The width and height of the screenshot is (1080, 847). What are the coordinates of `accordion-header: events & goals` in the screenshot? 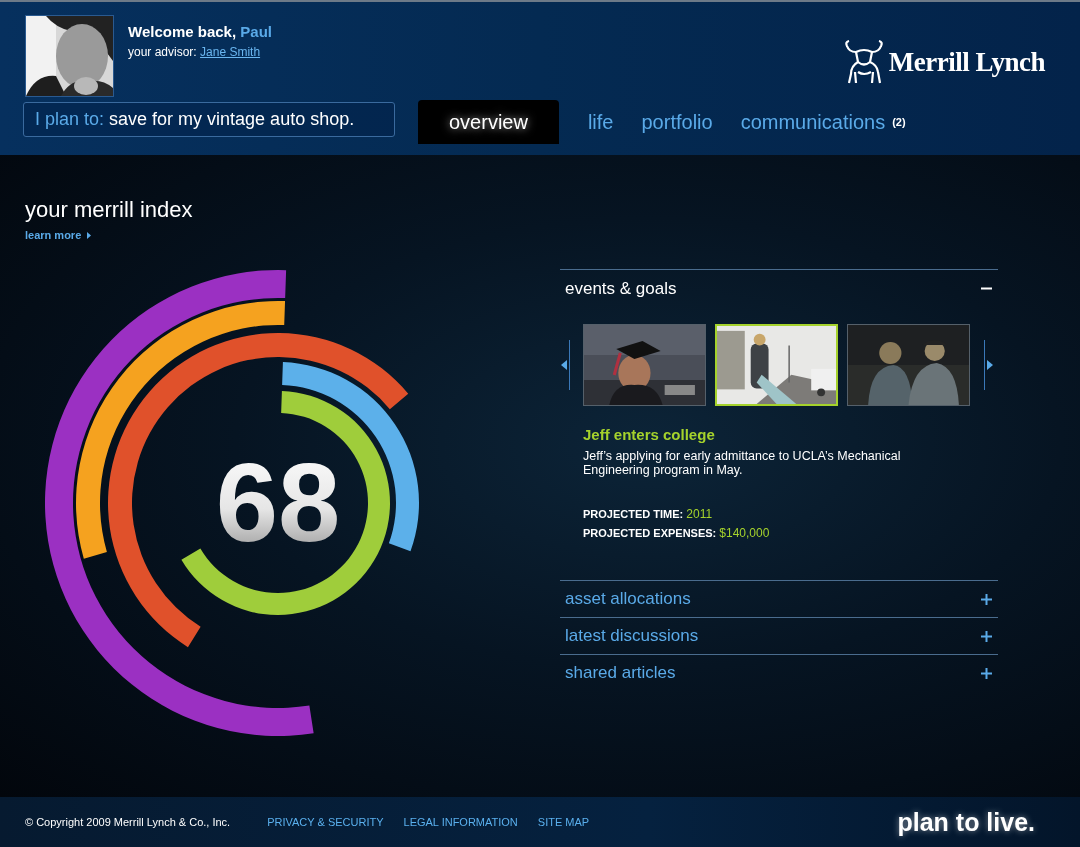 It's located at (779, 288).